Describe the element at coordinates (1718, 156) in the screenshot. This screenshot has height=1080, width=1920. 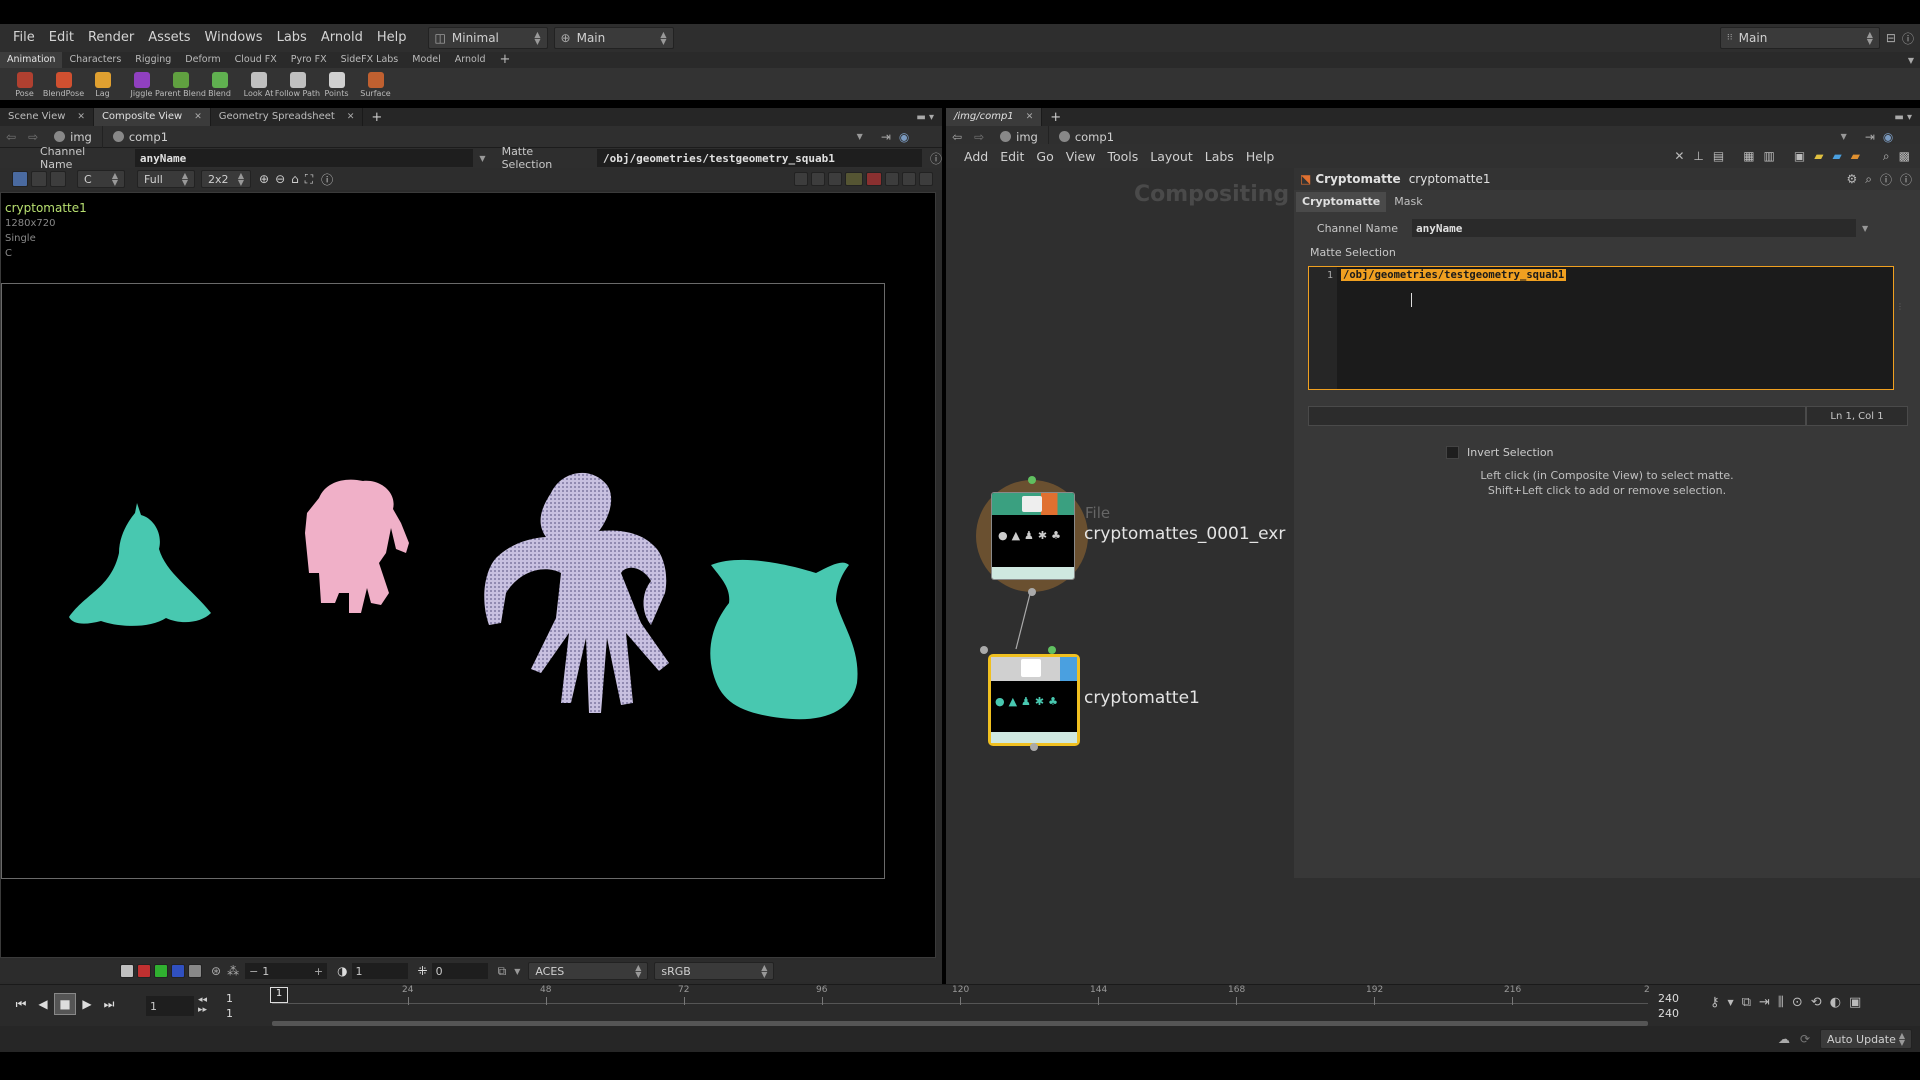
I see `list-icon: ▤` at that location.